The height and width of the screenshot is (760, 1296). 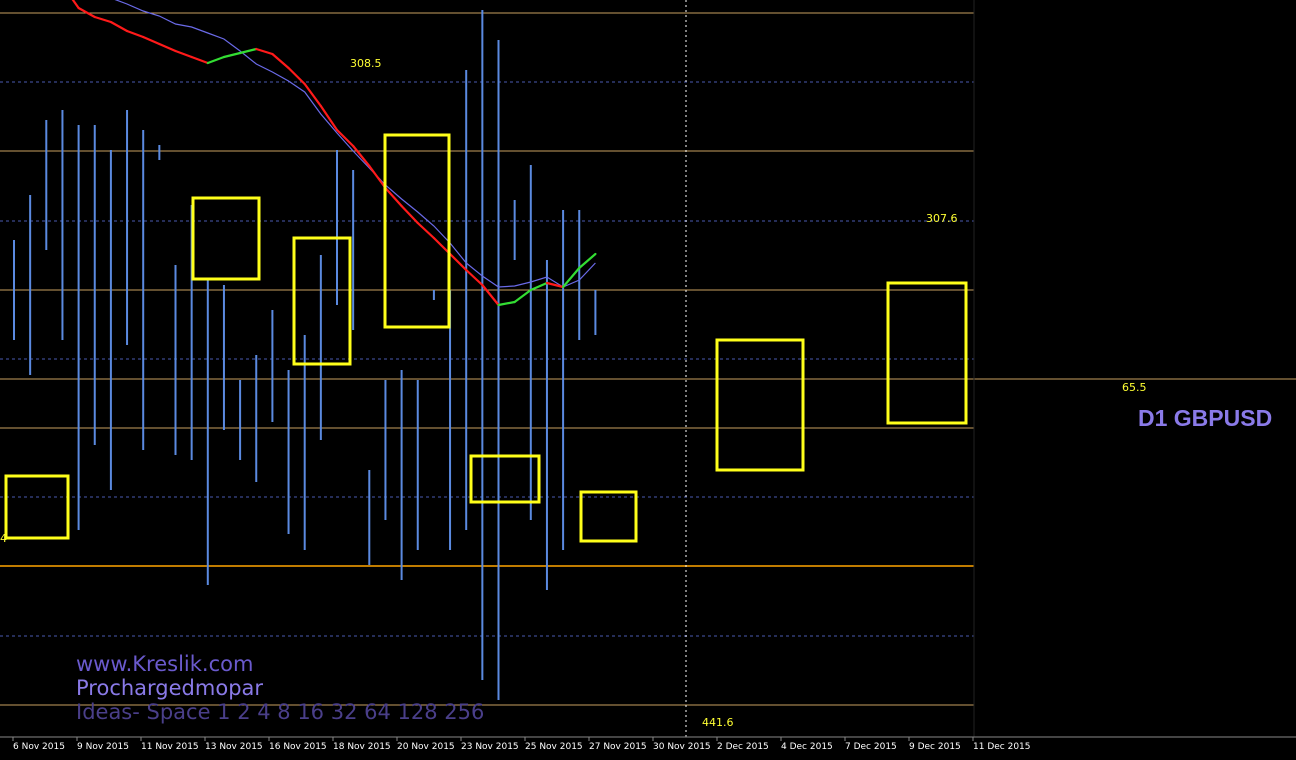 What do you see at coordinates (170, 688) in the screenshot?
I see `watermark-author: Prochargedmopar` at bounding box center [170, 688].